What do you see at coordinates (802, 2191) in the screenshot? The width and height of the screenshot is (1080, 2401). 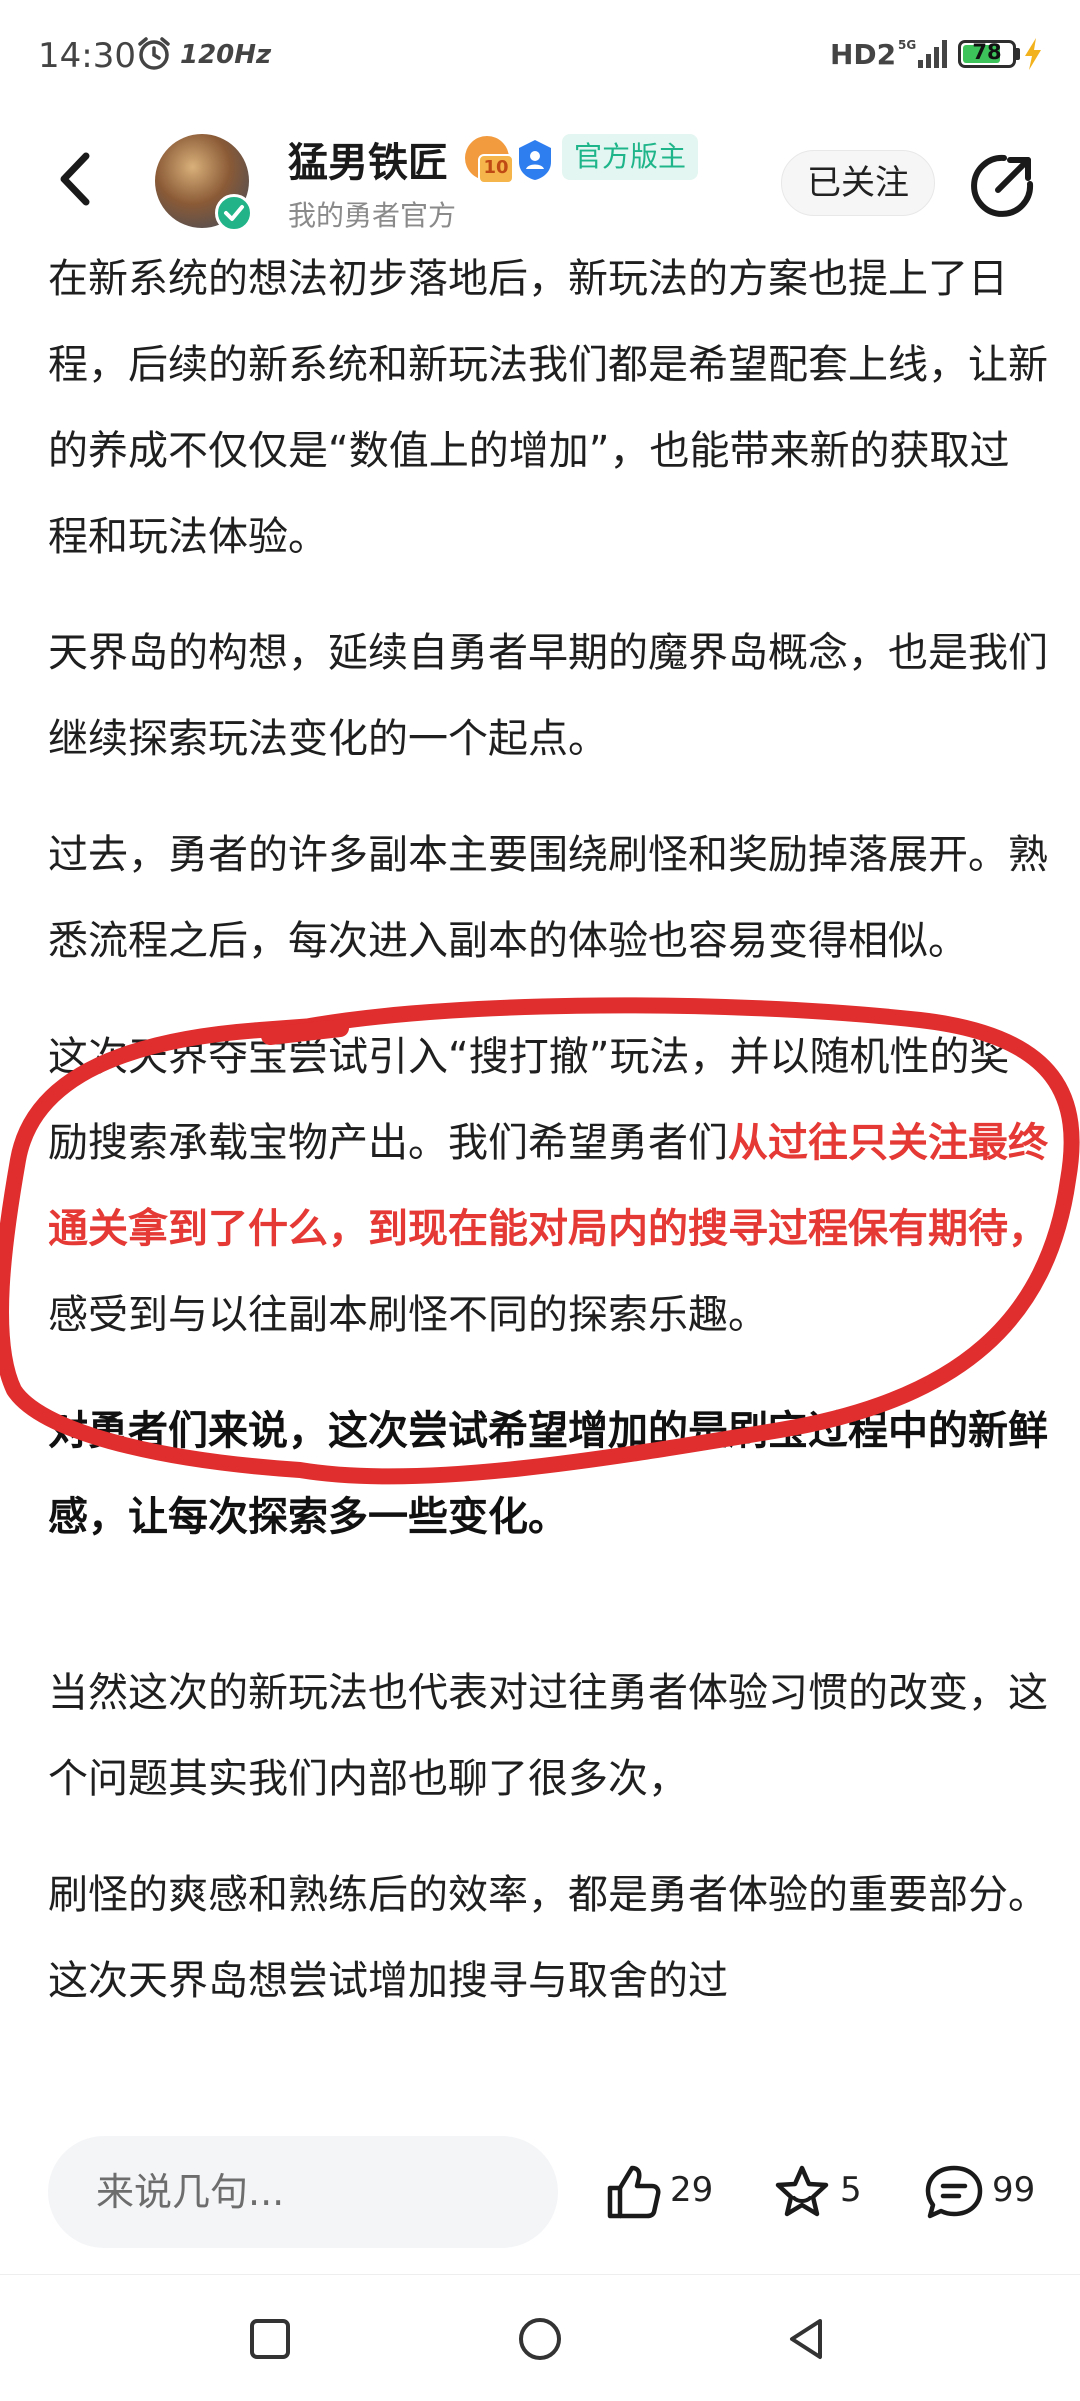 I see `star-icon` at bounding box center [802, 2191].